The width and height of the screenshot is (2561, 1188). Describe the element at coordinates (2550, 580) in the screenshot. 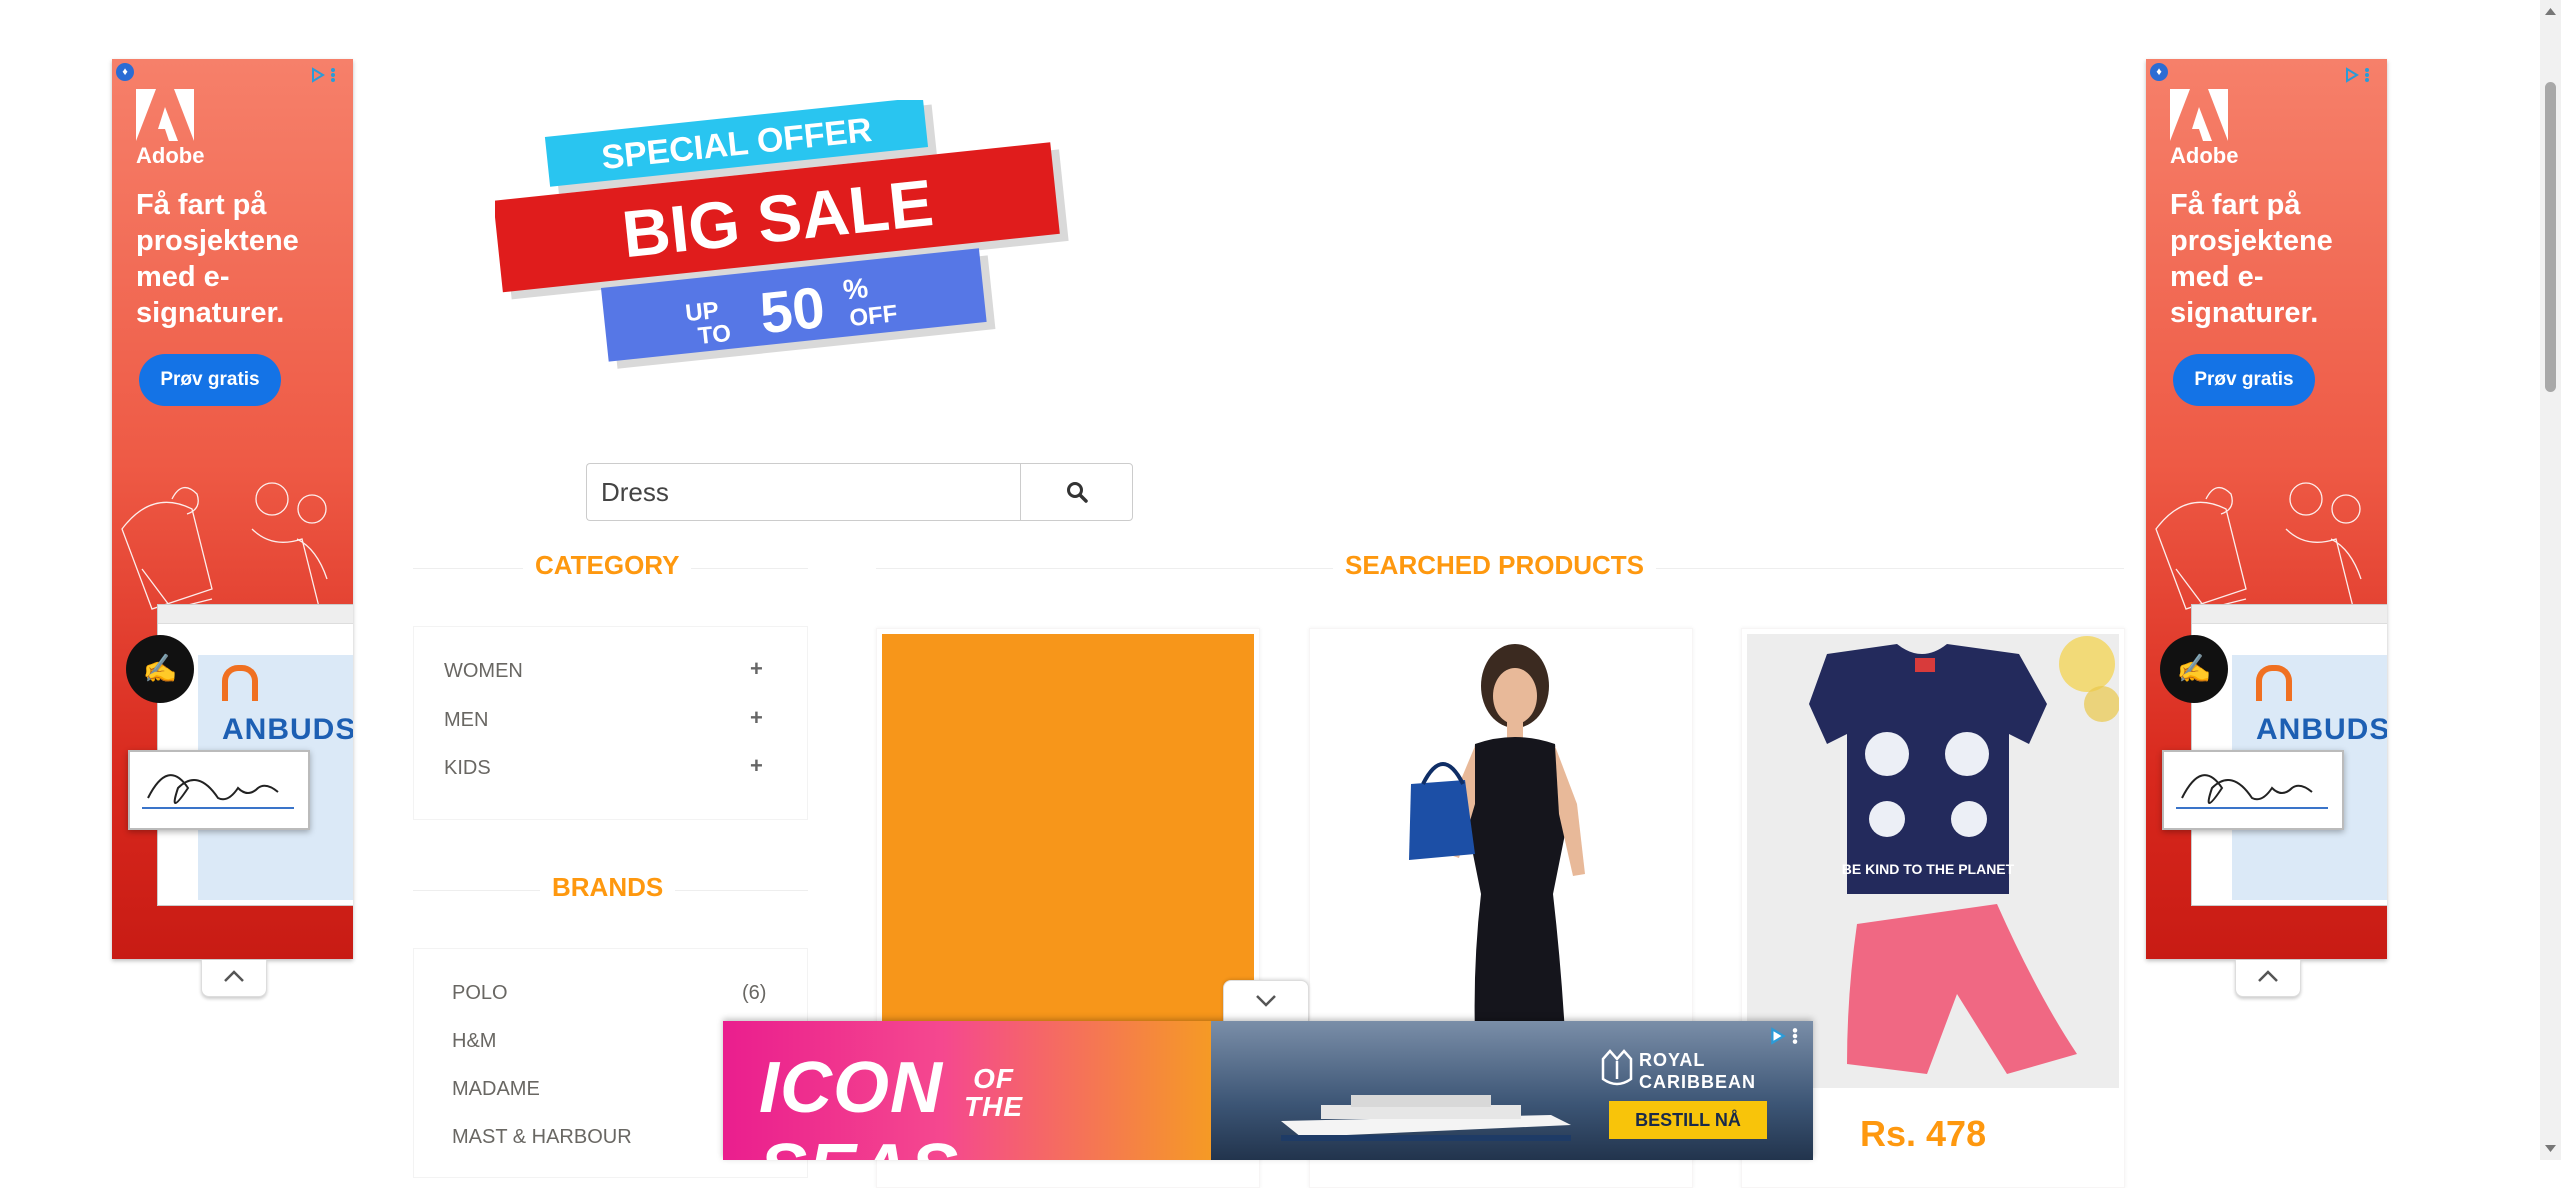

I see `vertical-scrollbar` at that location.